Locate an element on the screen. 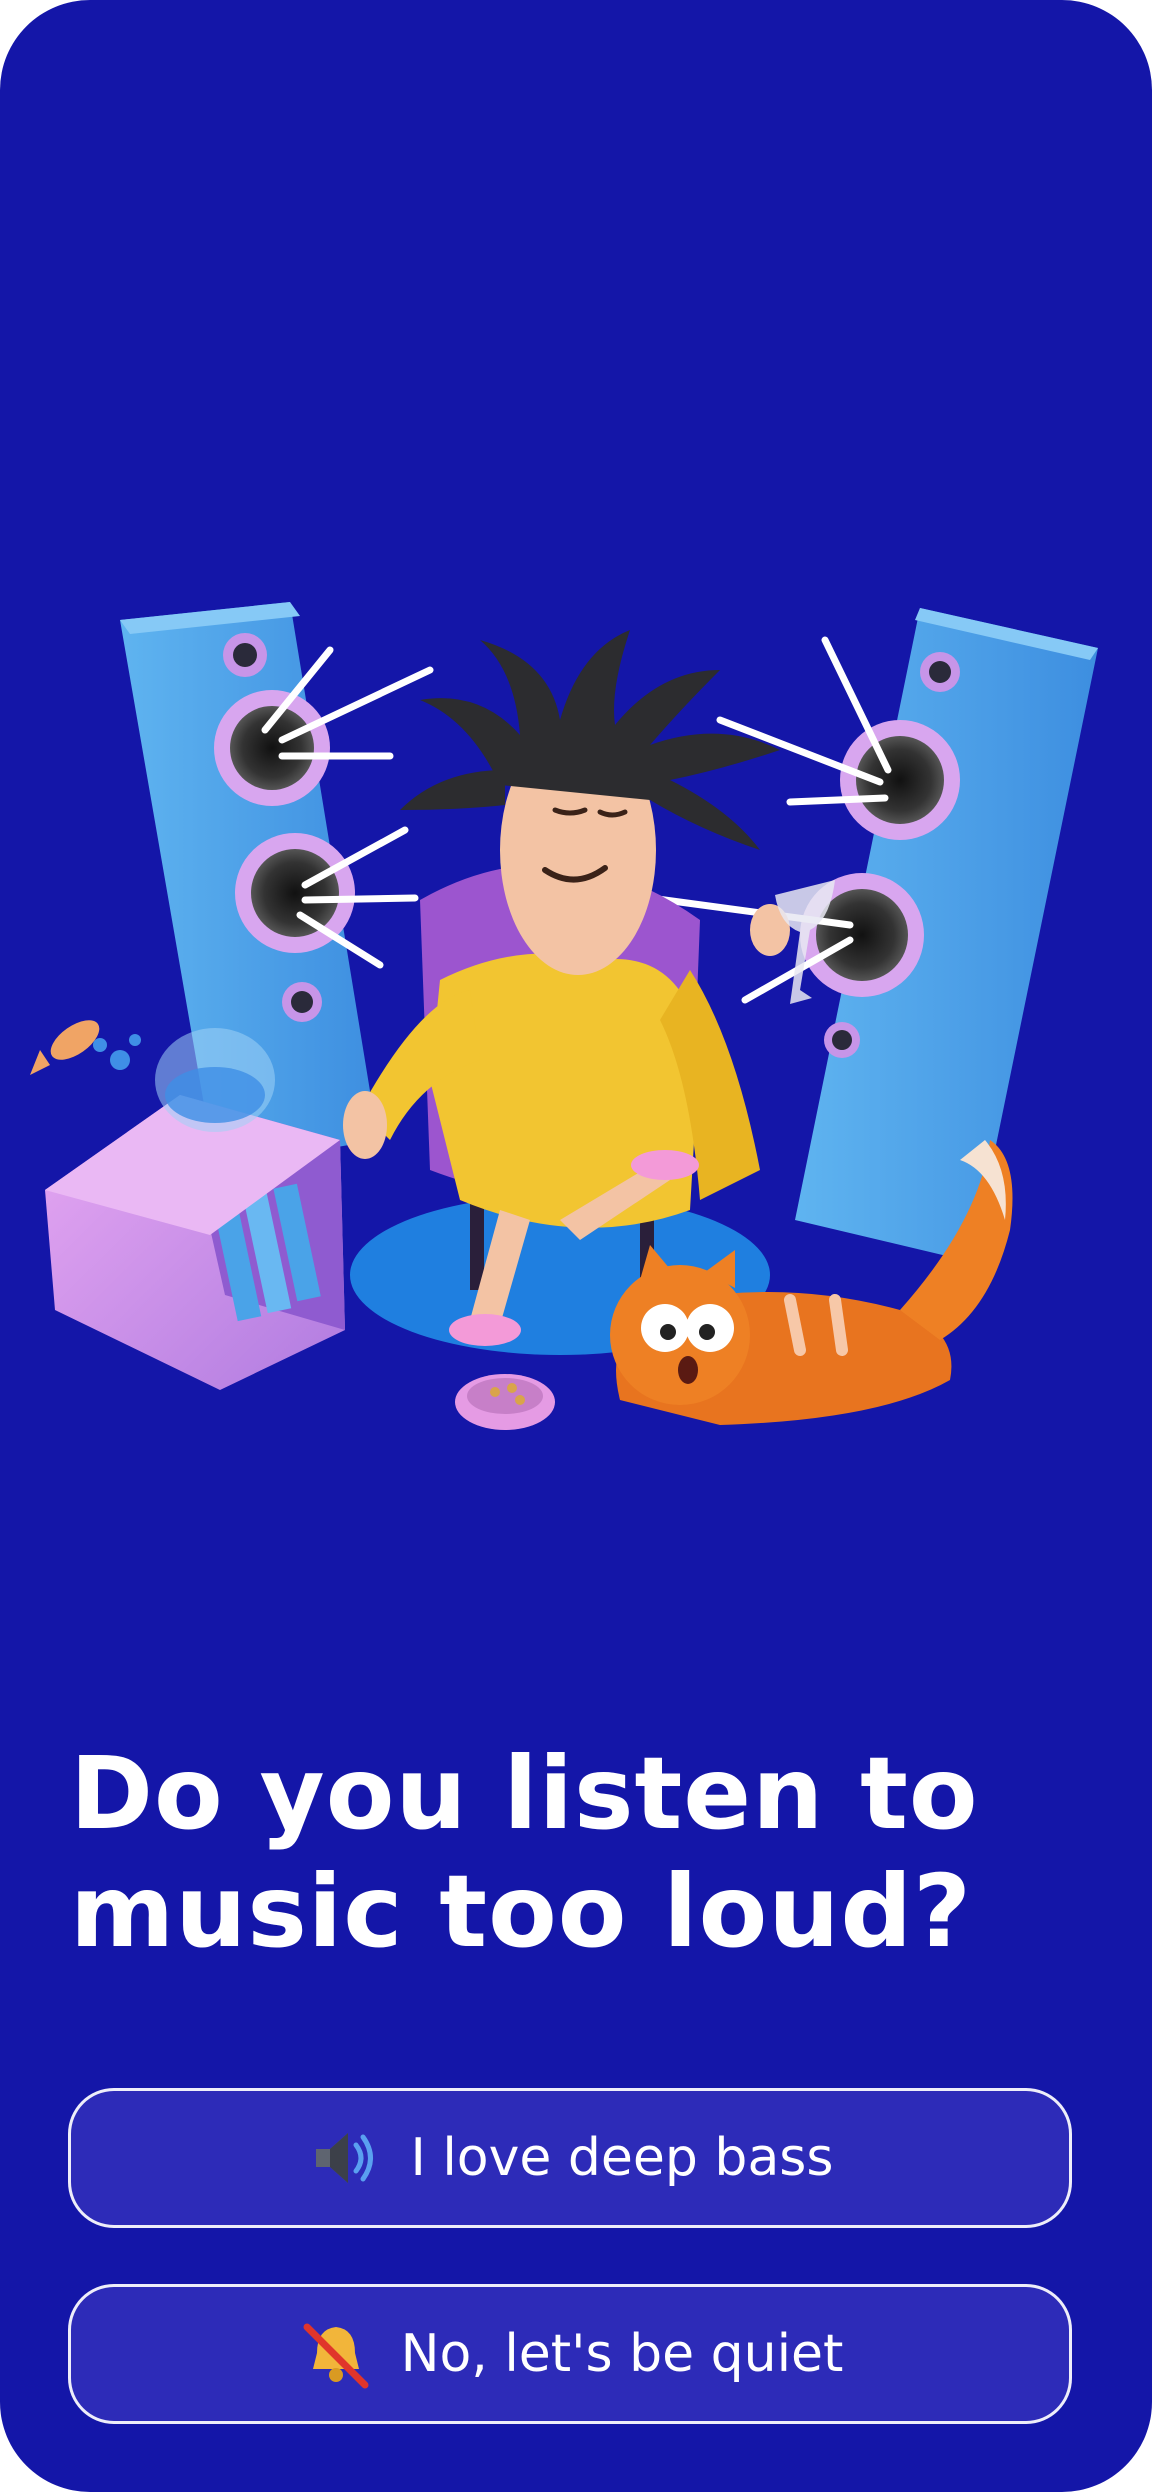 The height and width of the screenshot is (2492, 1152). answer-button-deep-bass: I love deep bass is located at coordinates (570, 2158).